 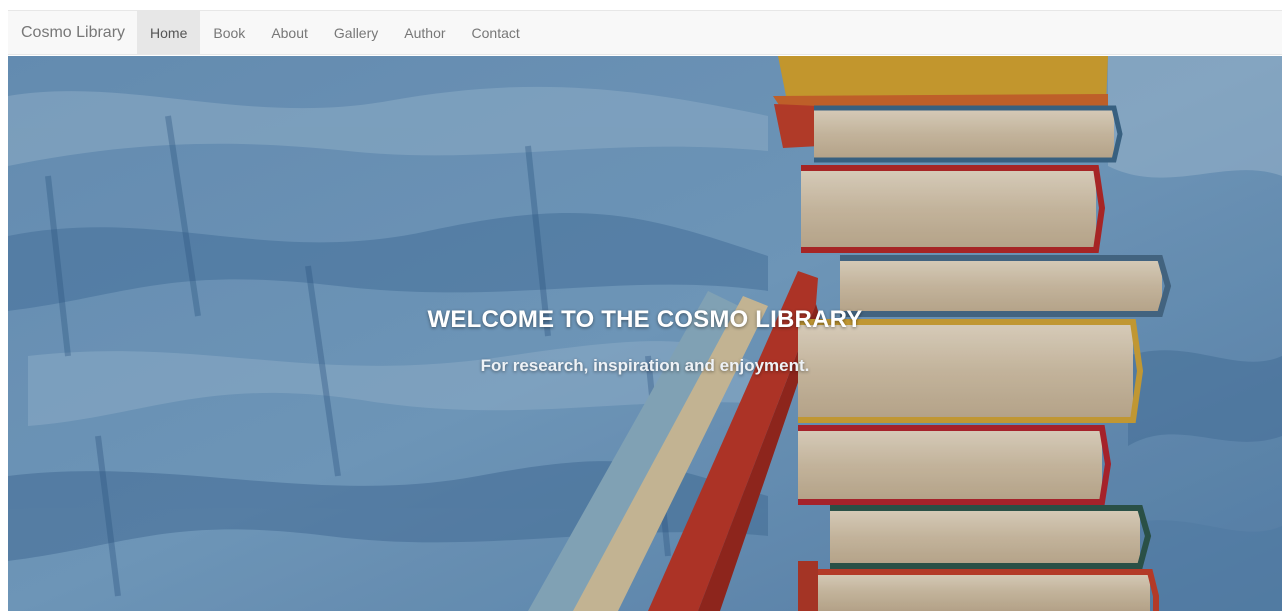 I want to click on brand-link: Cosmo Library, so click(x=72, y=32).